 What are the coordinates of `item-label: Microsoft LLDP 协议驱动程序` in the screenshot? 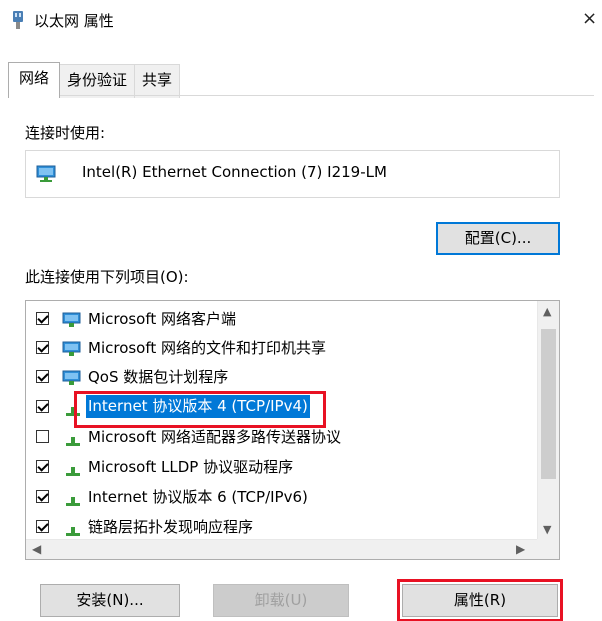 It's located at (191, 467).